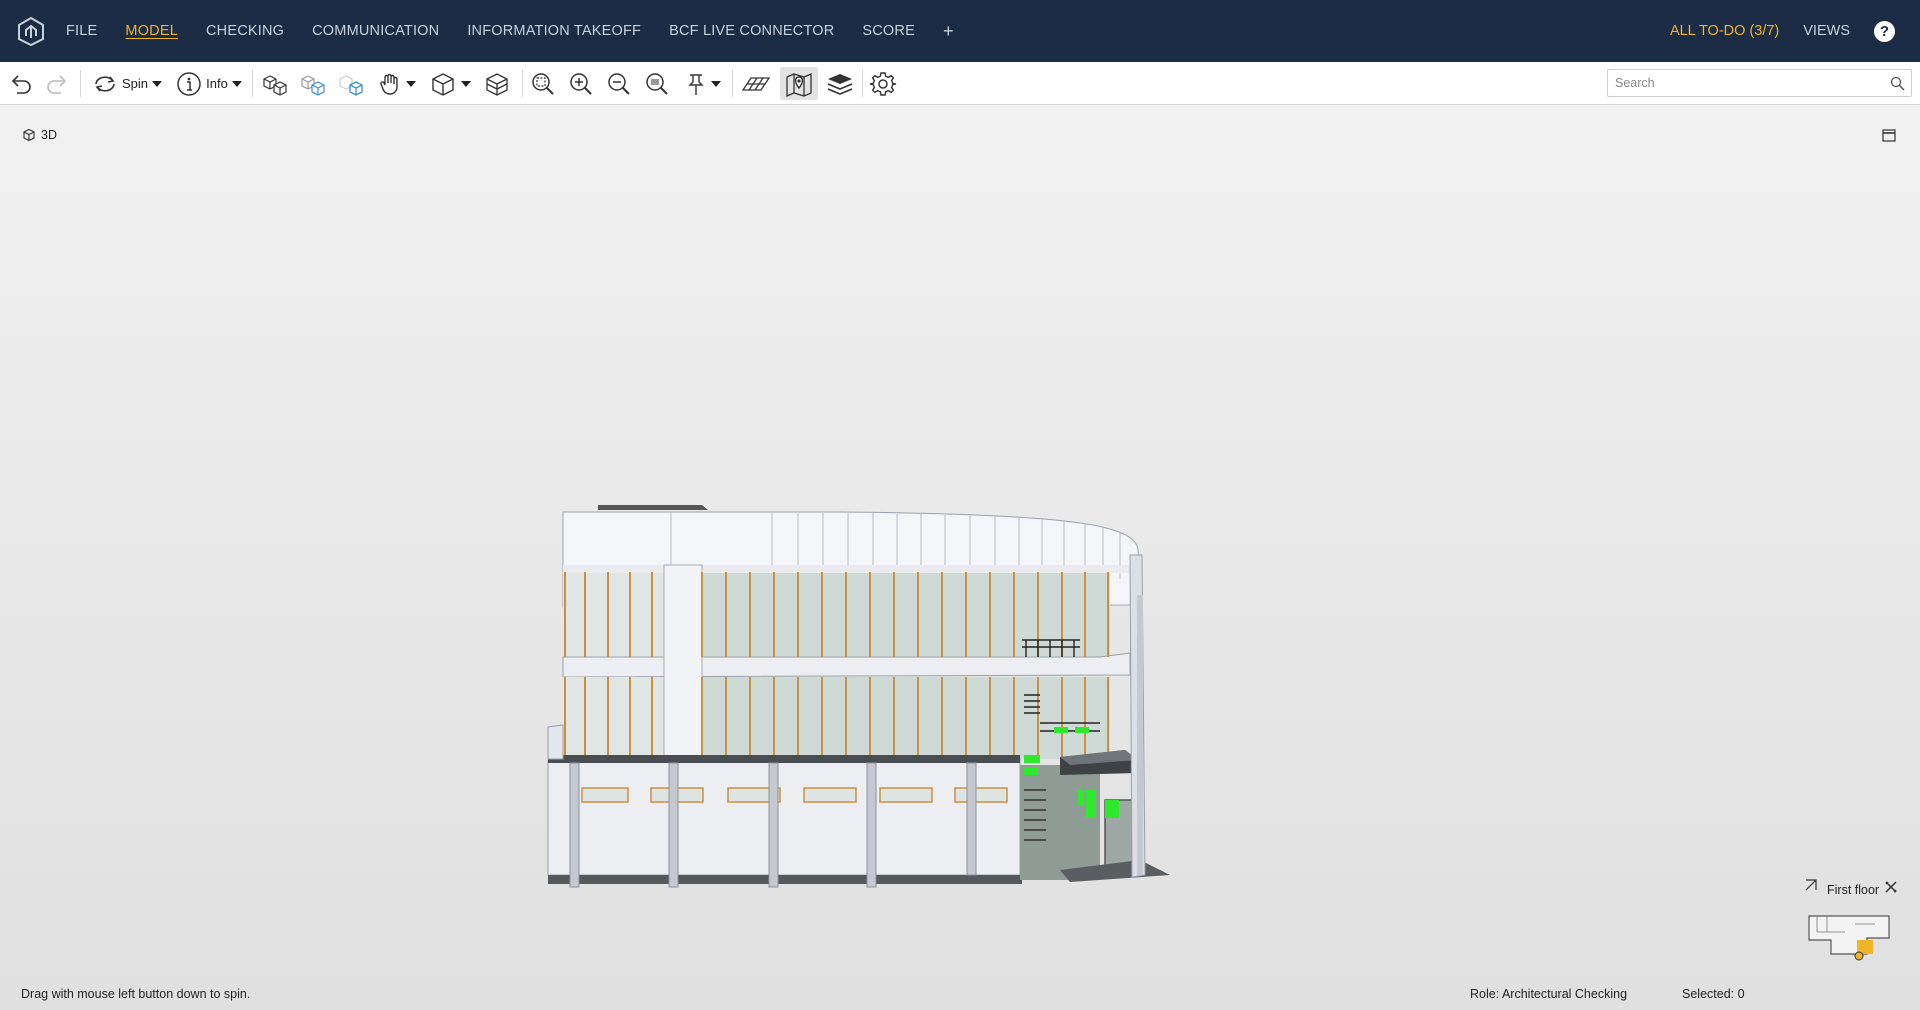  I want to click on view-label-text: 3D, so click(49, 135).